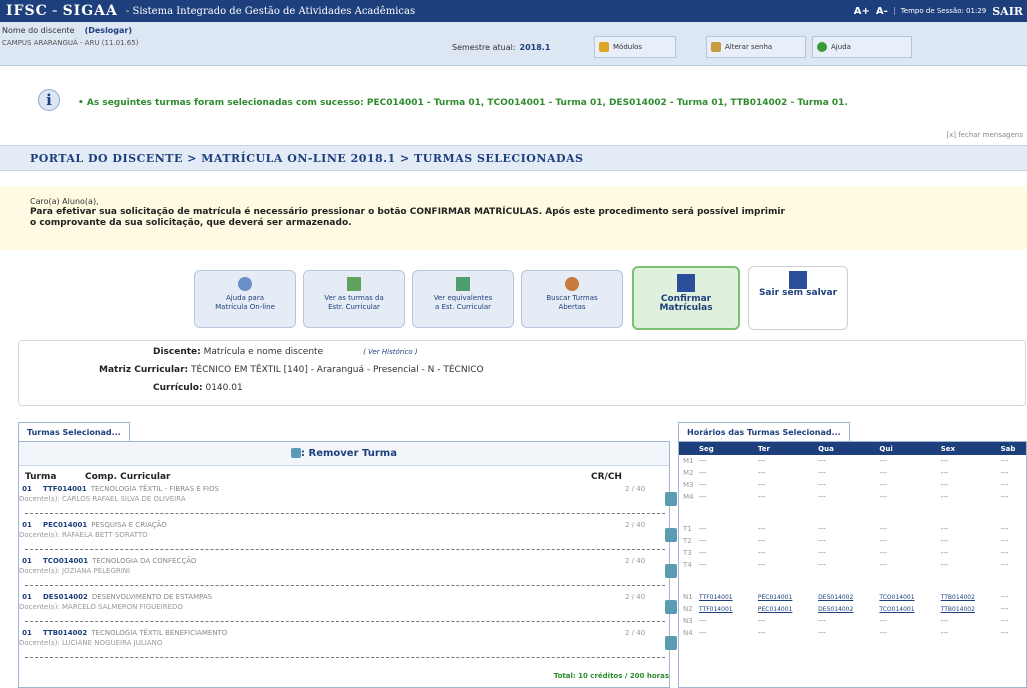 This screenshot has height=688, width=1027. What do you see at coordinates (49, 100) in the screenshot?
I see `info-icon: i` at bounding box center [49, 100].